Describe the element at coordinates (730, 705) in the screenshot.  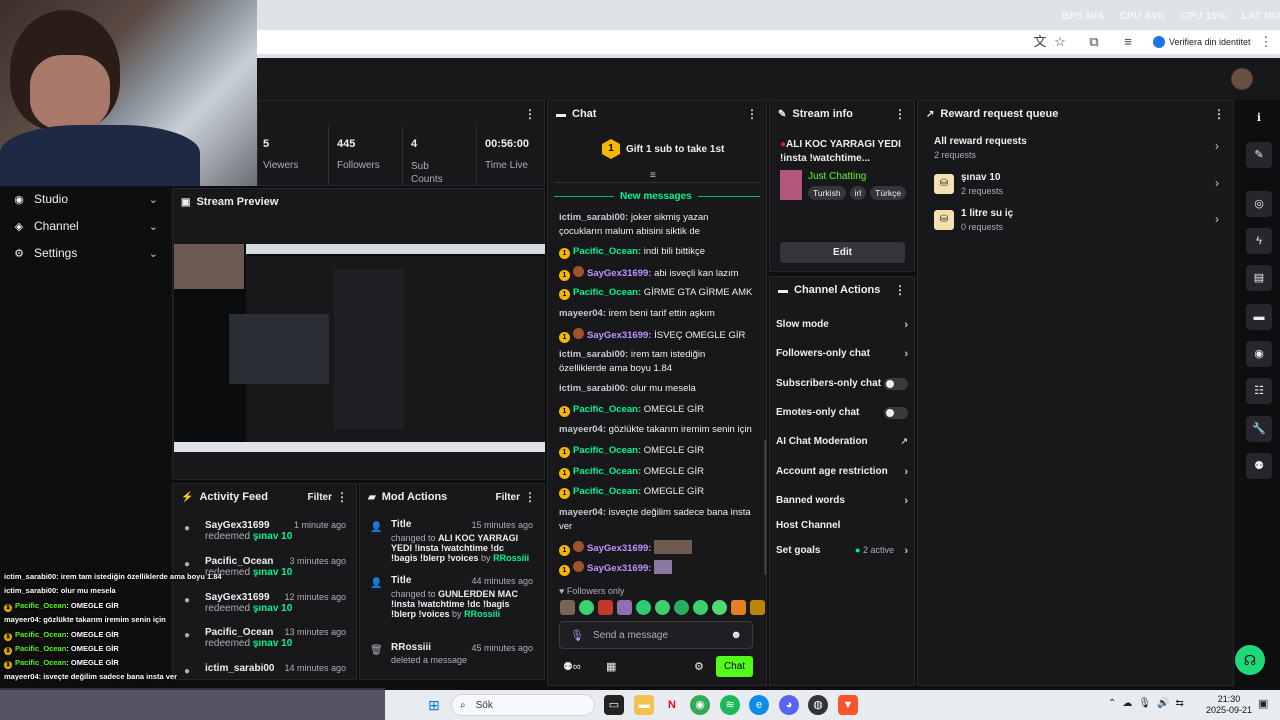
I see `spotify-icon: ≋` at that location.